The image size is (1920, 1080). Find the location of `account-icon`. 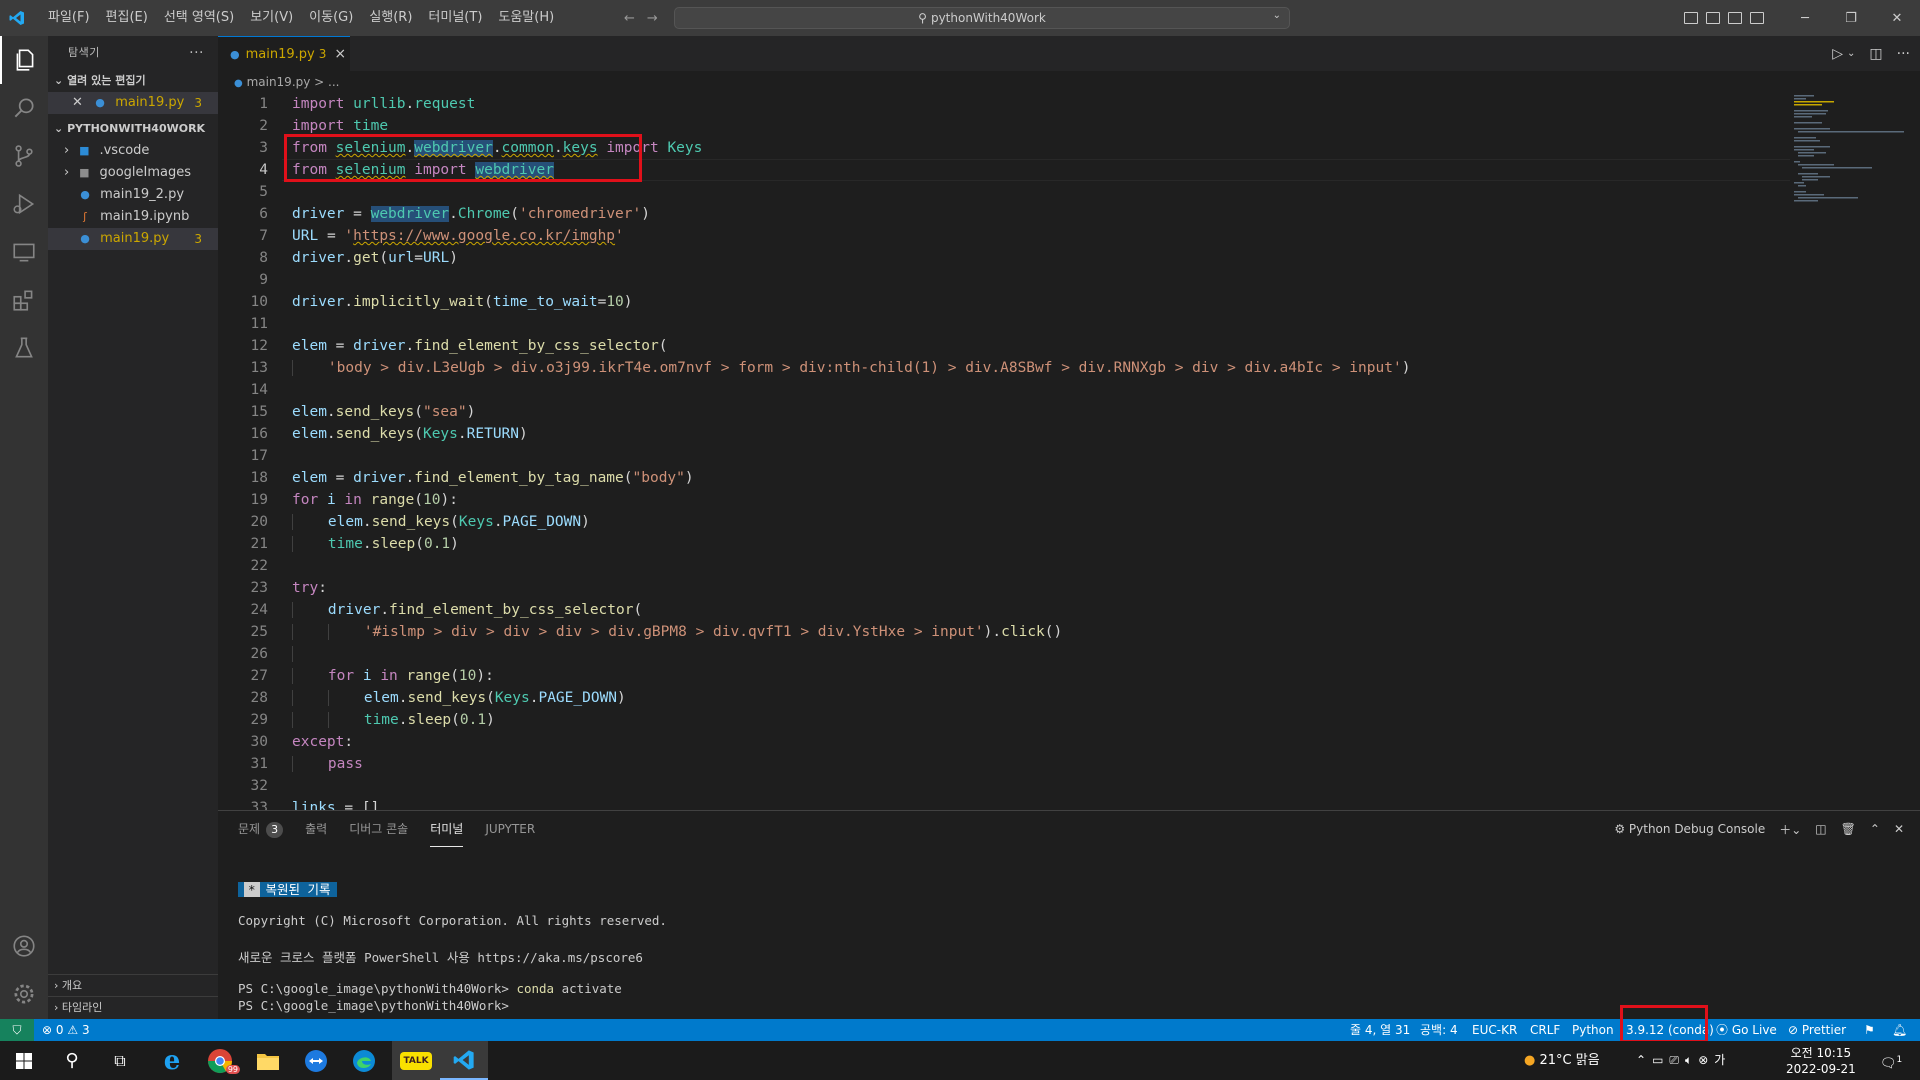

account-icon is located at coordinates (24, 946).